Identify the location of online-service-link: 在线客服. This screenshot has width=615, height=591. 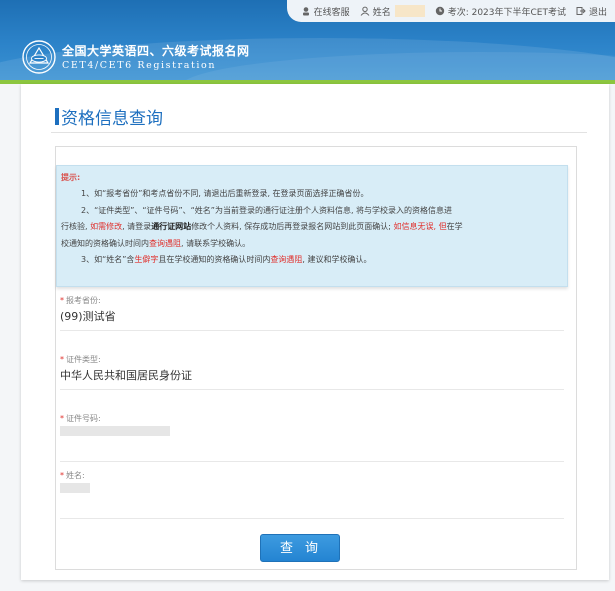
(325, 11).